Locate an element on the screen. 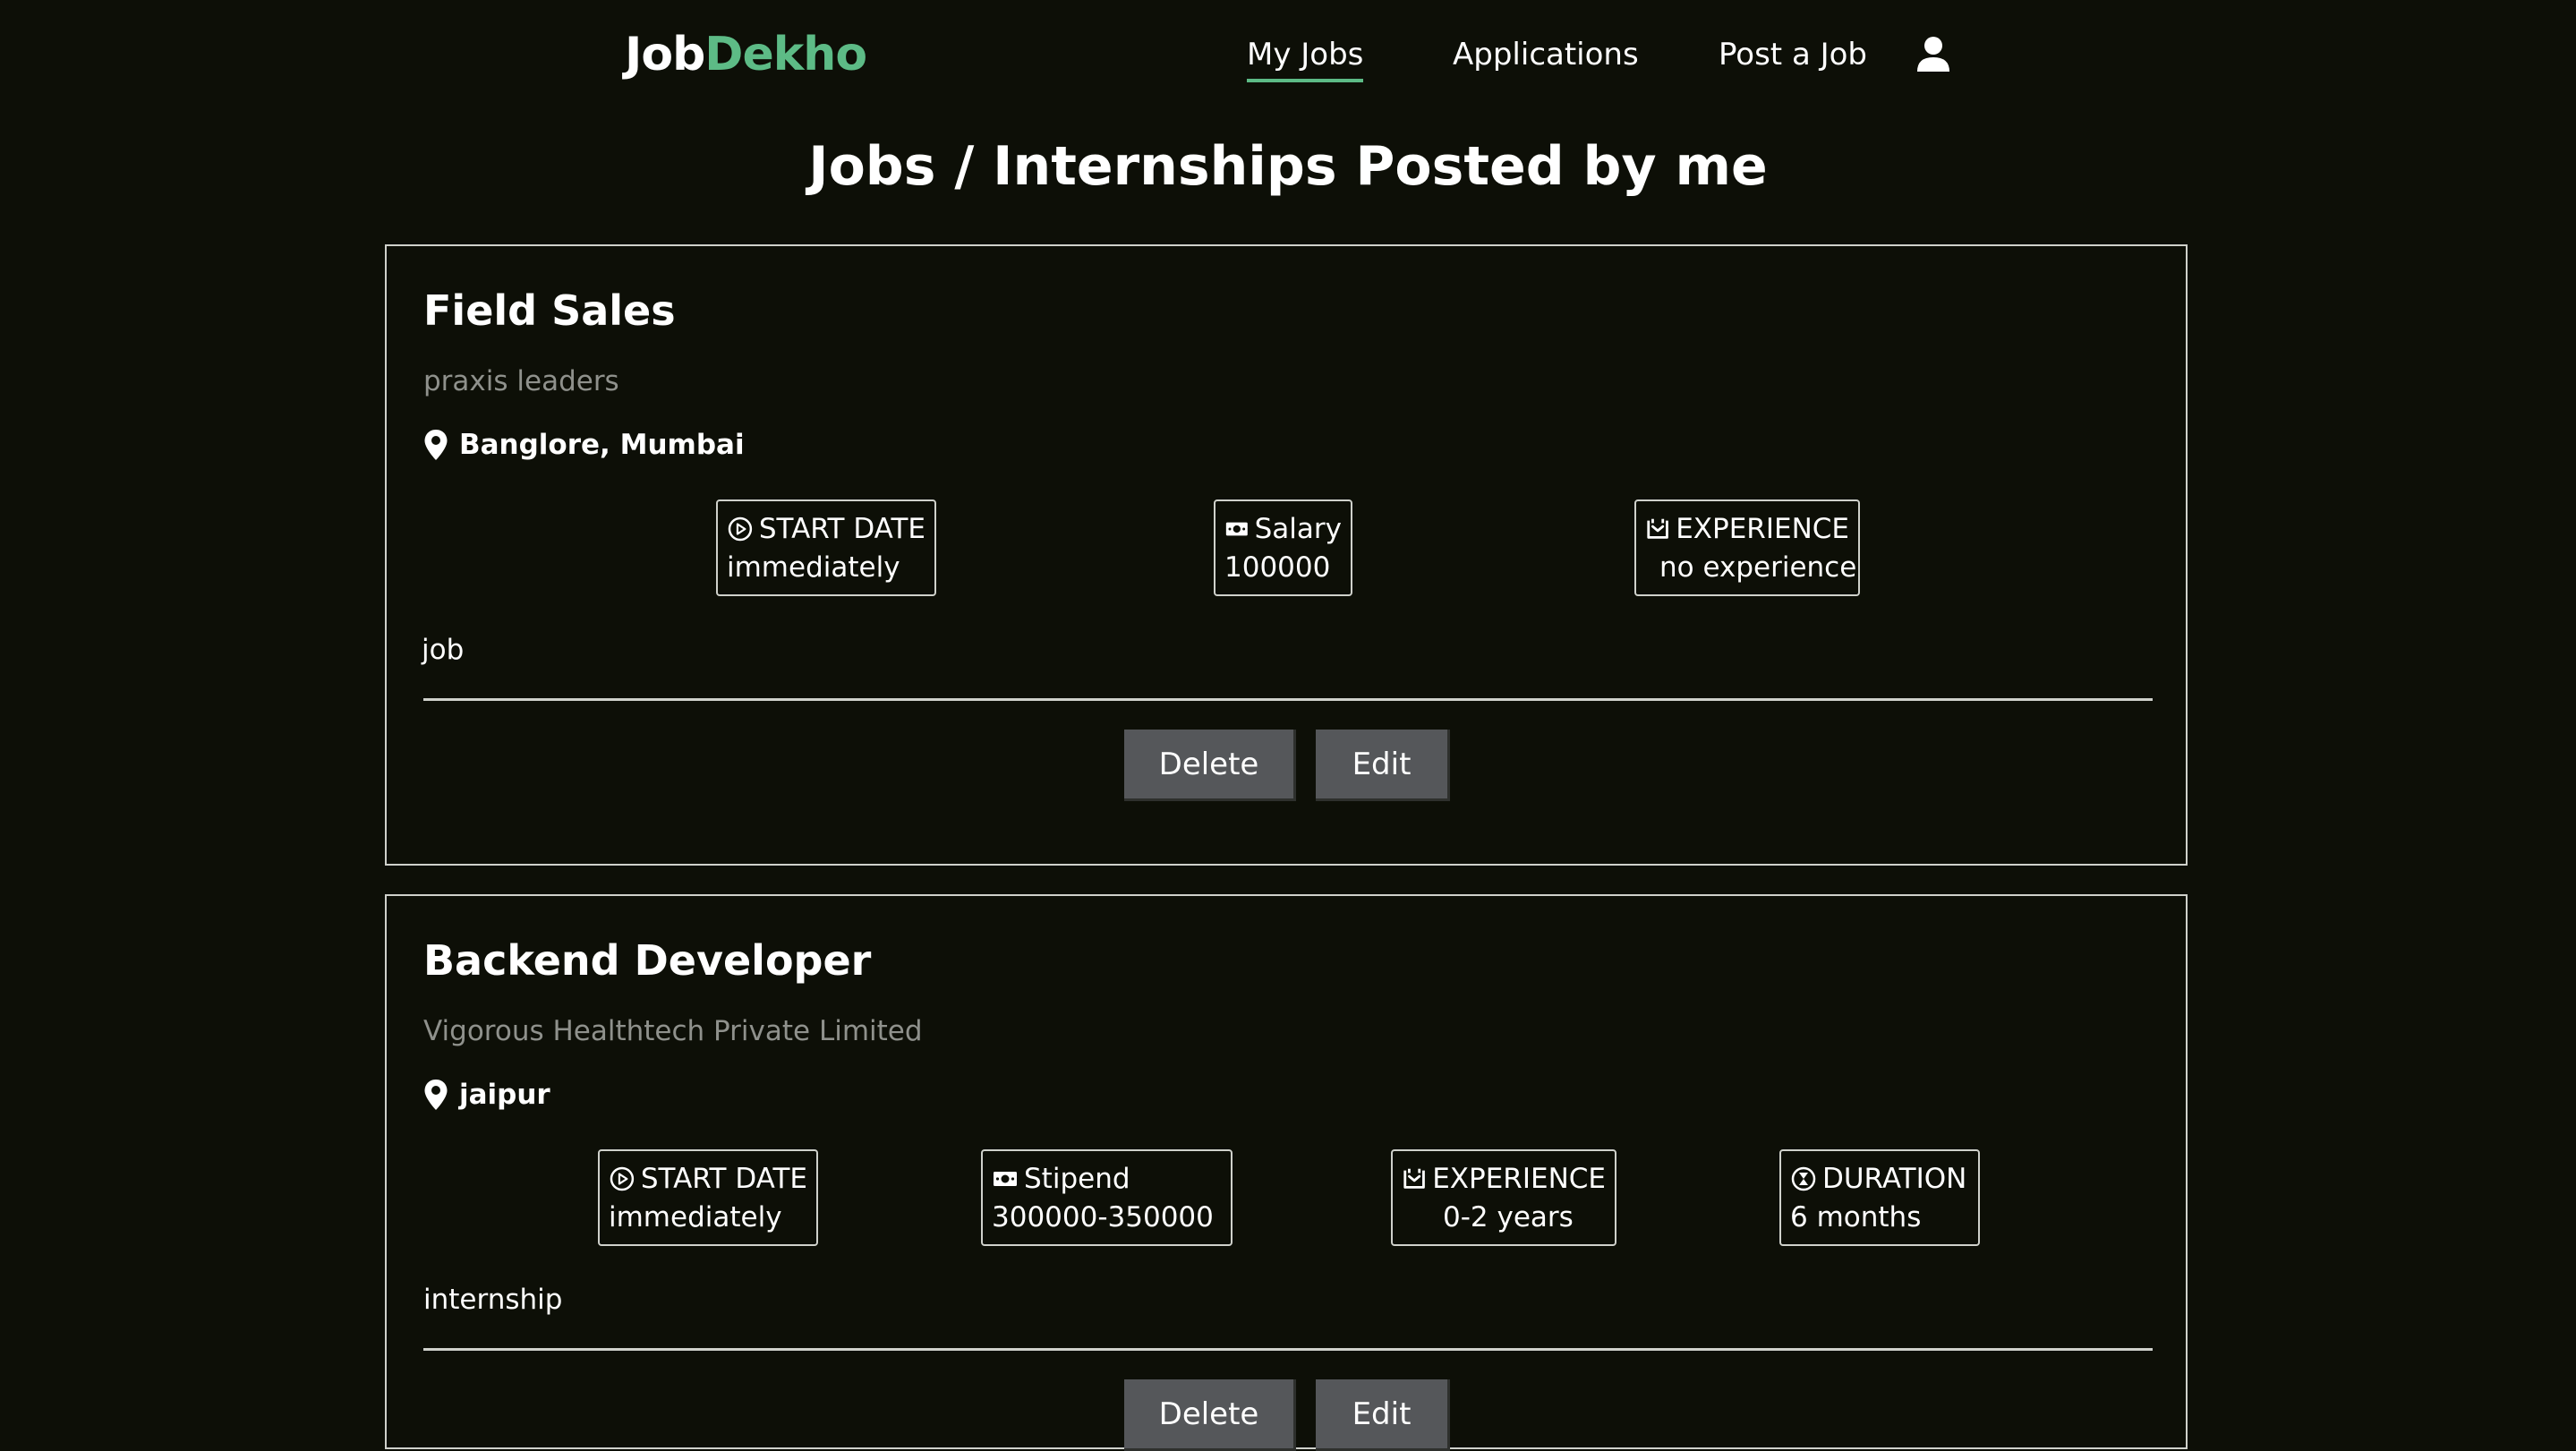 Image resolution: width=2576 pixels, height=1451 pixels. company-name: Vigorous Healthtech Private Limited is located at coordinates (673, 1031).